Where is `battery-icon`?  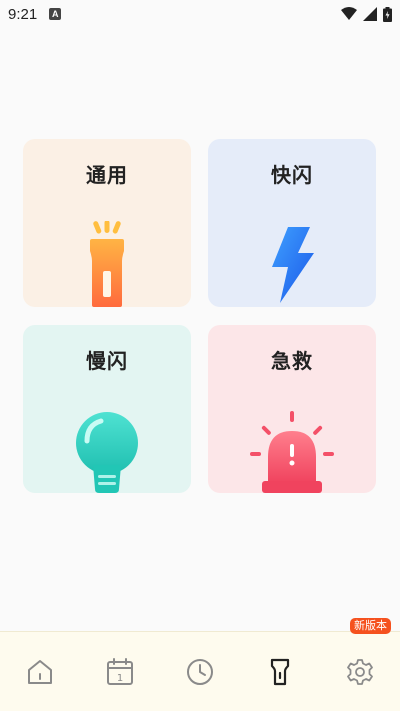
battery-icon is located at coordinates (387, 14).